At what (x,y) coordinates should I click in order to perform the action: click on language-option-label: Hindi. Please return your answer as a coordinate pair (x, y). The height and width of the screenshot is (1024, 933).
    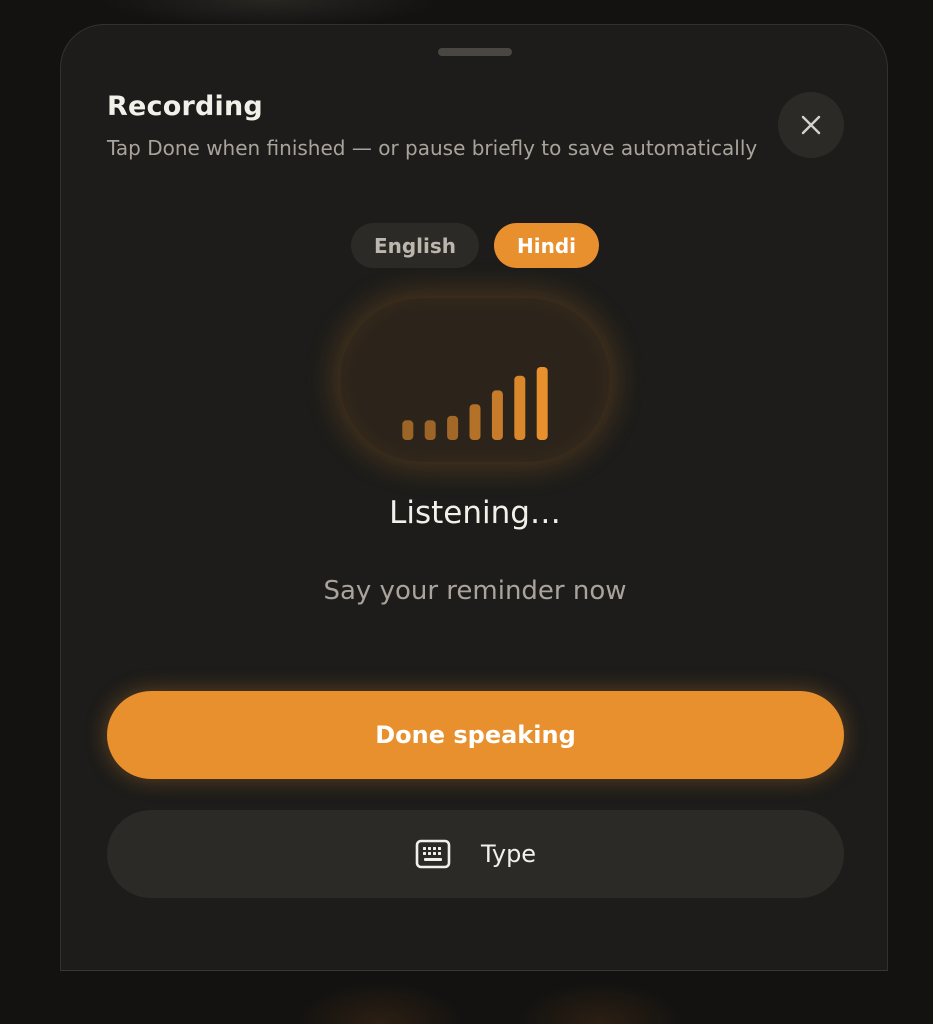
    Looking at the image, I should click on (547, 245).